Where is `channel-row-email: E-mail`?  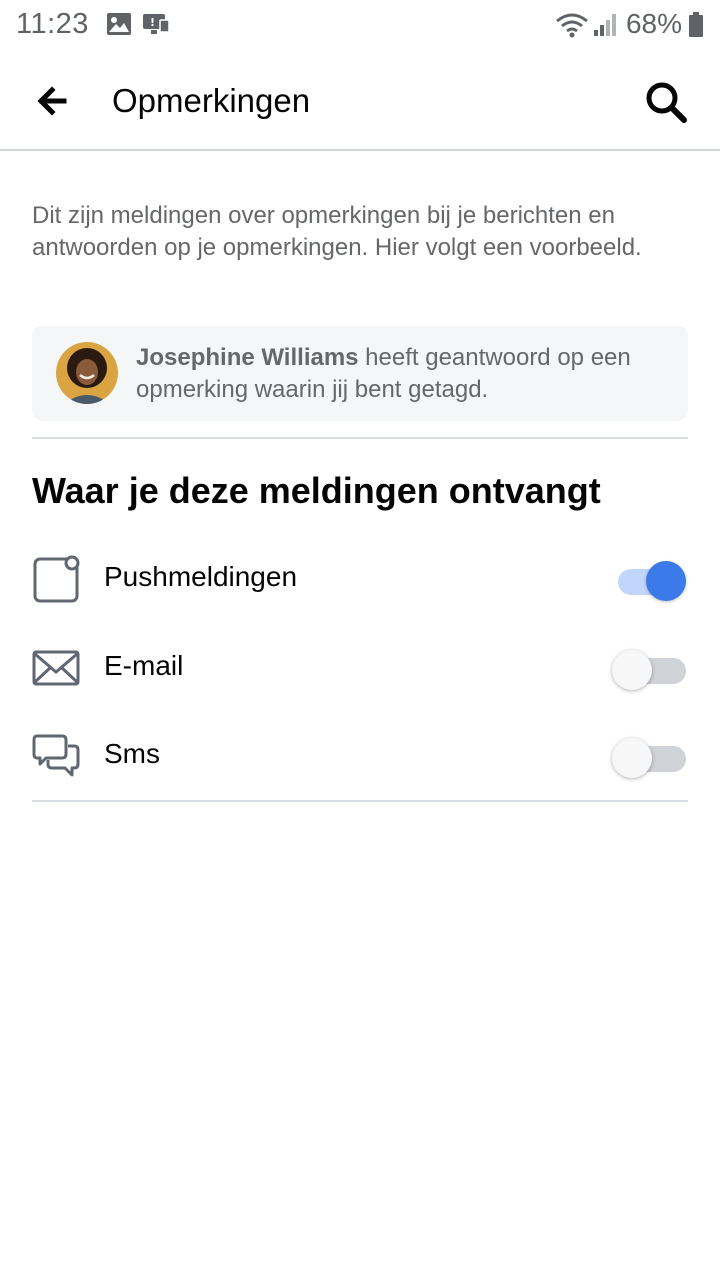 channel-row-email: E-mail is located at coordinates (360, 668).